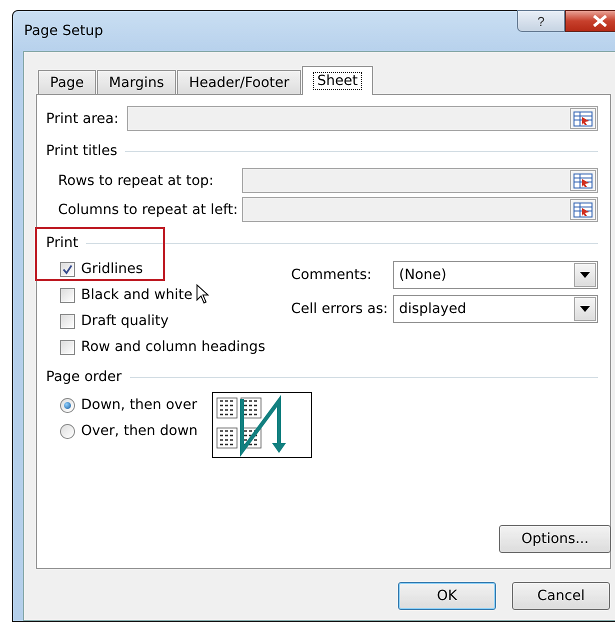 The width and height of the screenshot is (615, 625). I want to click on dropdown-label: Cell errors as:, so click(340, 309).